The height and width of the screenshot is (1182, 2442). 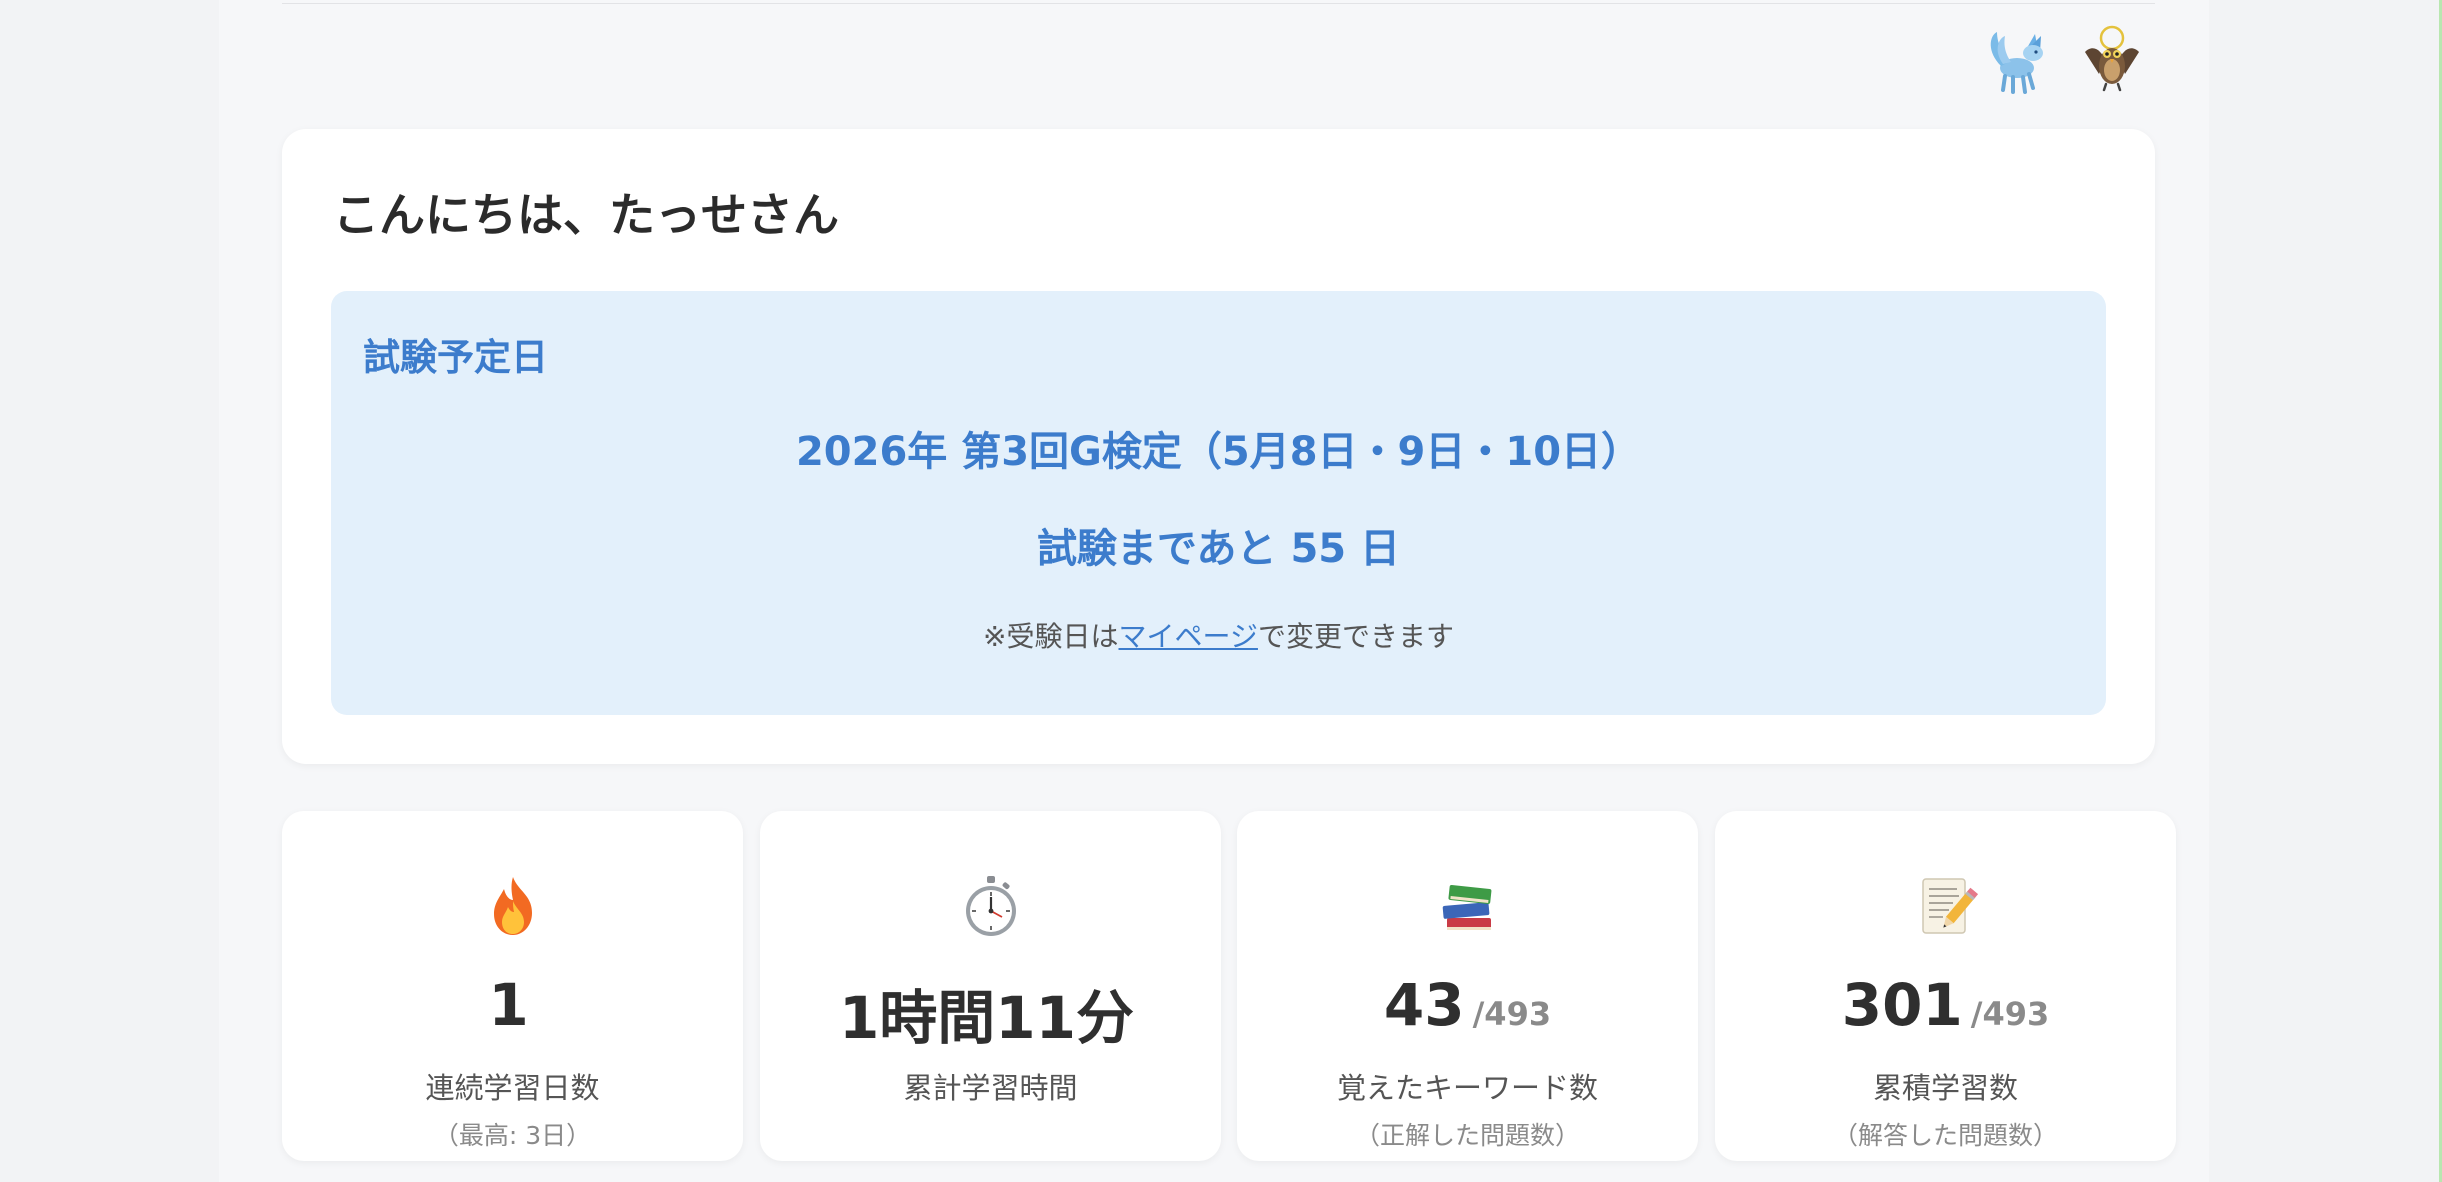 I want to click on exam-name: 2026年 第3回G検定（5月8日・9日・10日）, so click(x=1218, y=452).